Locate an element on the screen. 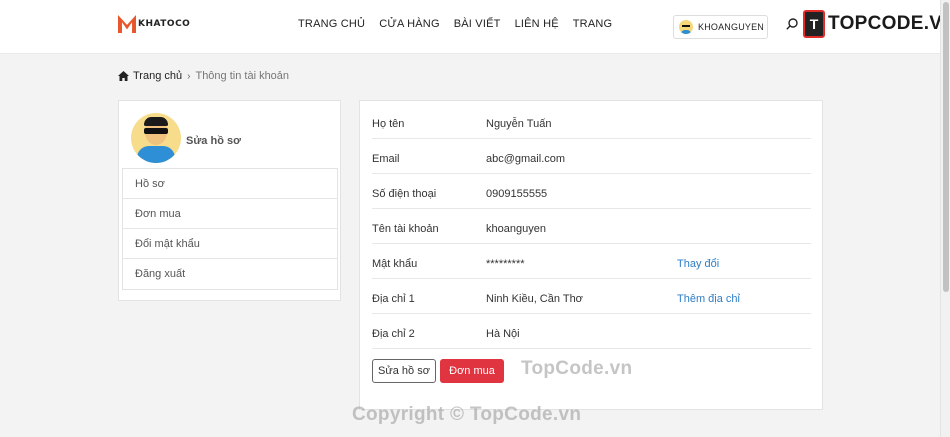  info-row-username: Tên tài khoản khoanguyen is located at coordinates (591, 226).